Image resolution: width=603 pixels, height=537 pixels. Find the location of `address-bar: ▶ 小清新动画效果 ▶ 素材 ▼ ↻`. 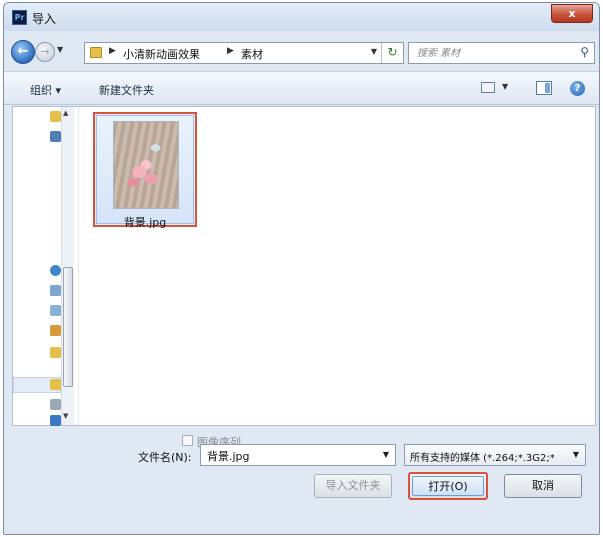

address-bar: ▶ 小清新动画效果 ▶ 素材 ▼ ↻ is located at coordinates (244, 53).